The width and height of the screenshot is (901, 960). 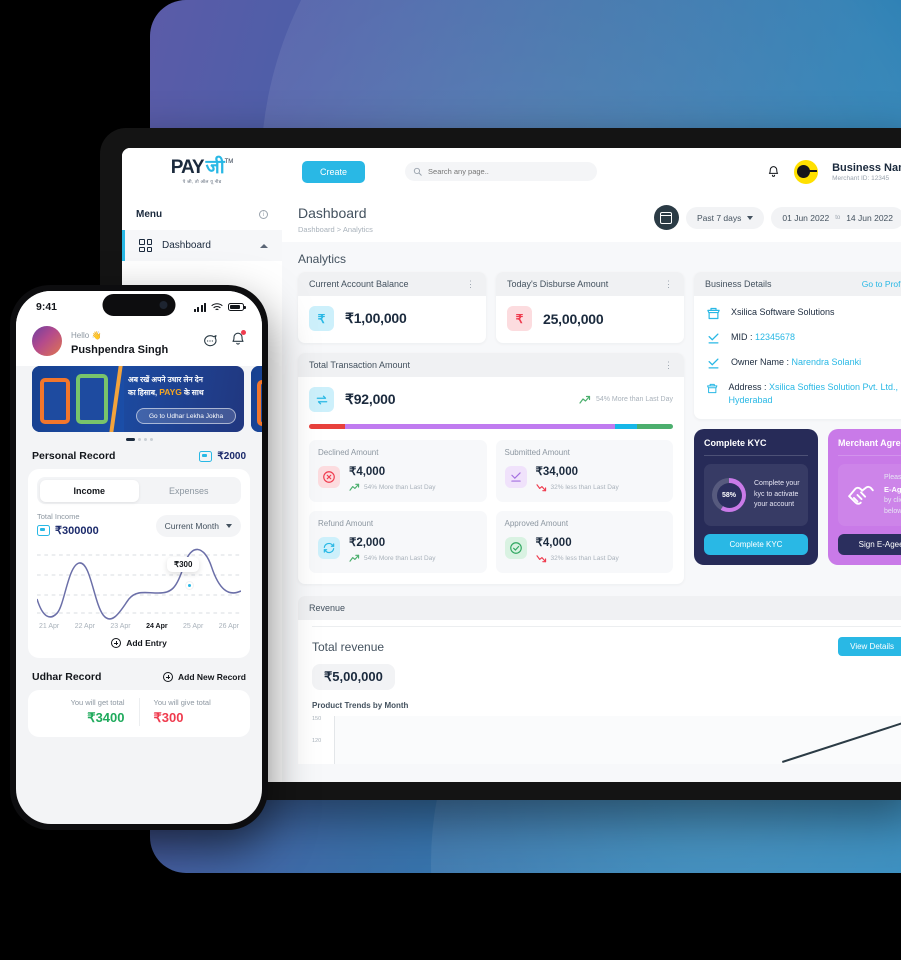 What do you see at coordinates (806, 217) in the screenshot?
I see `date-from: 01 Jun 2022` at bounding box center [806, 217].